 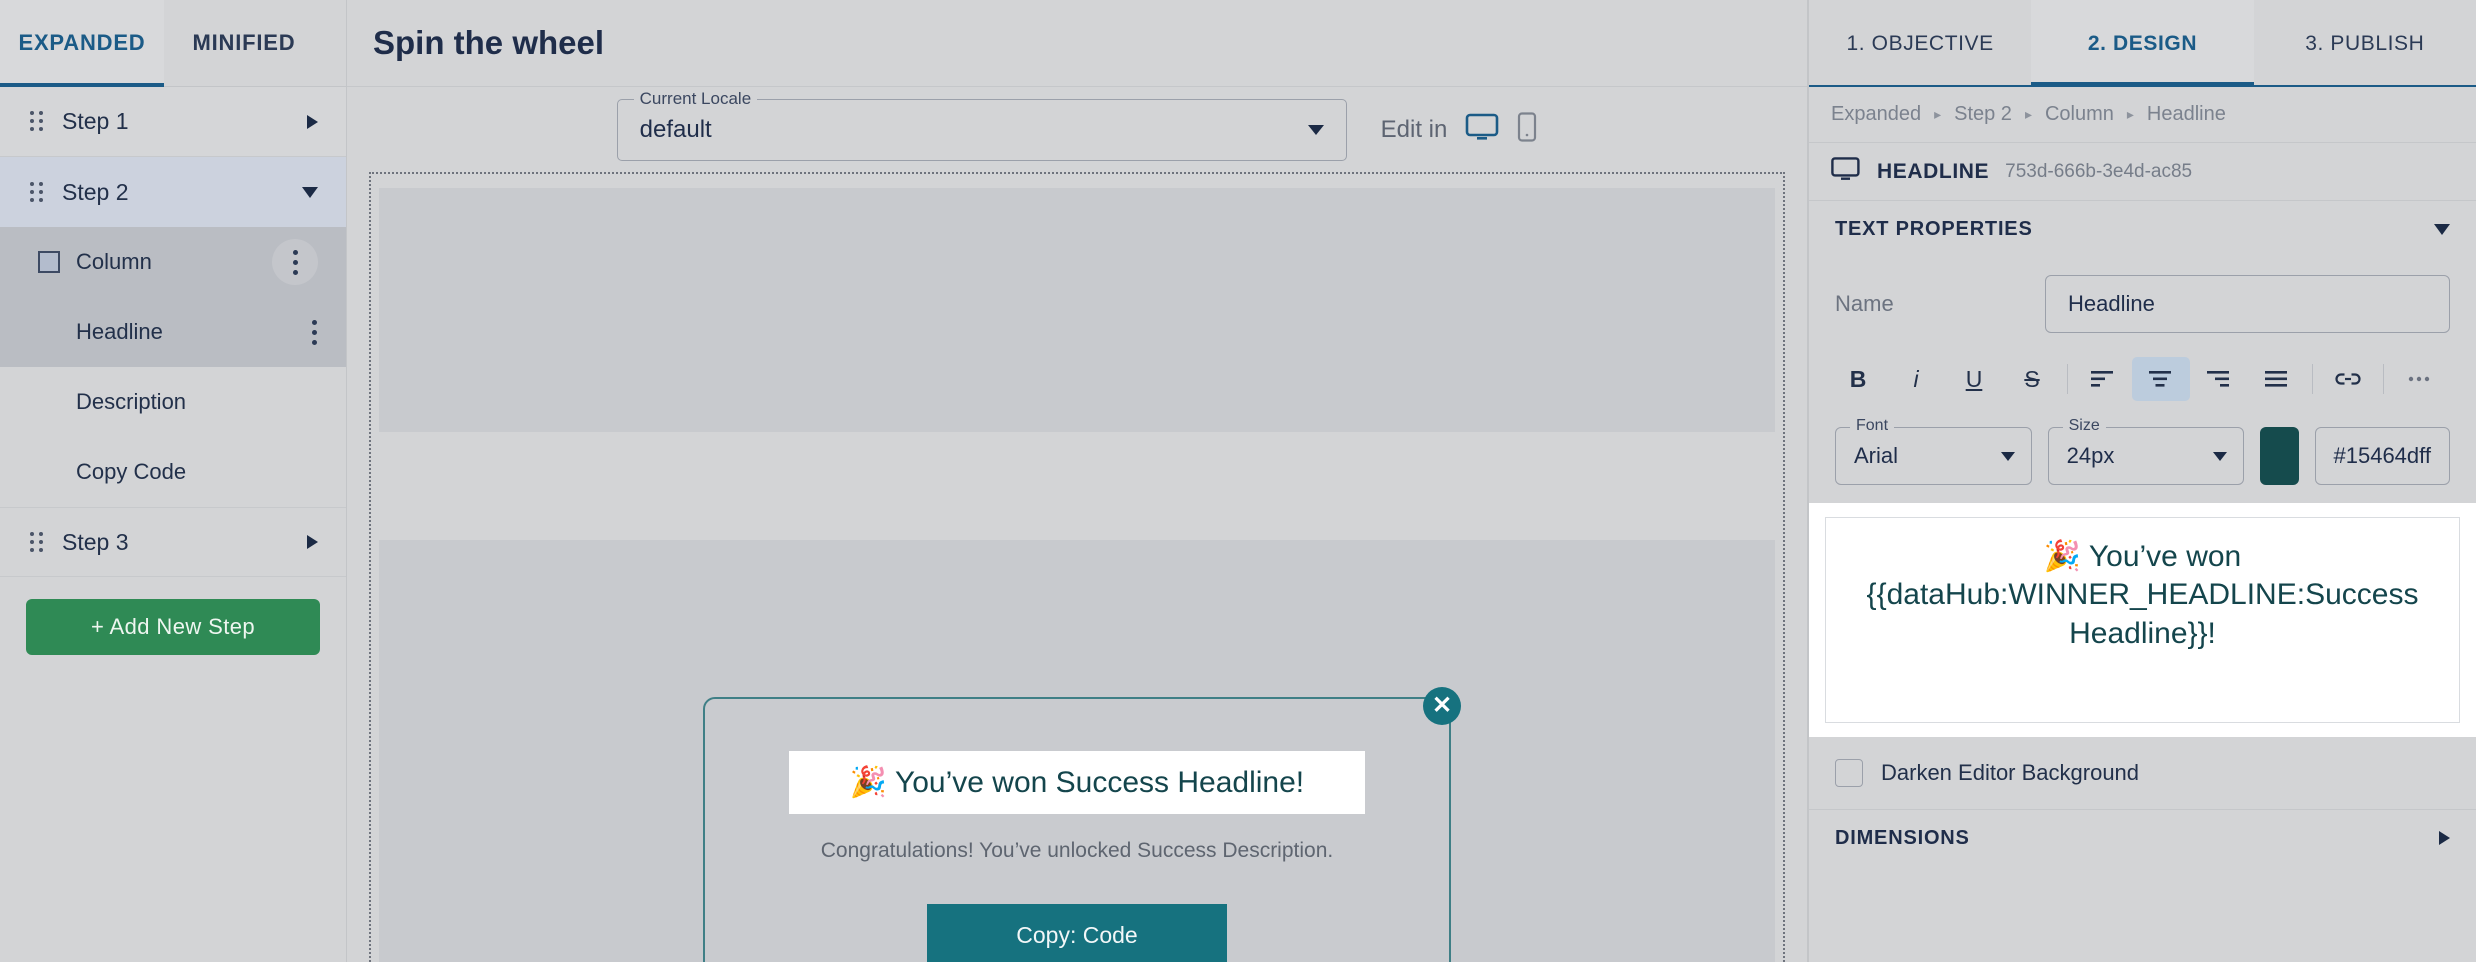 I want to click on text-color-swatch, so click(x=2279, y=456).